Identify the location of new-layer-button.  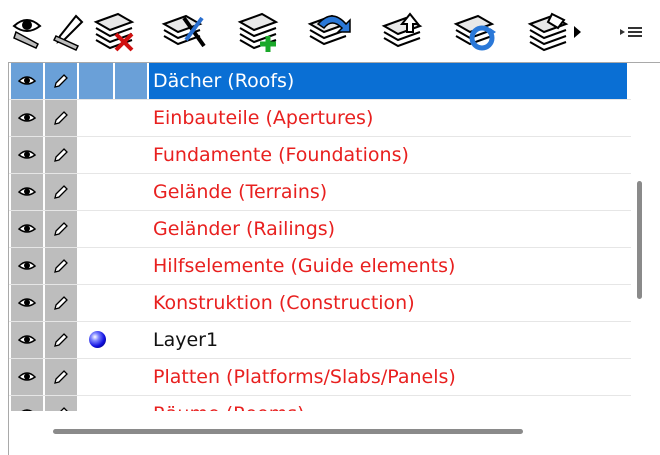
(259, 32).